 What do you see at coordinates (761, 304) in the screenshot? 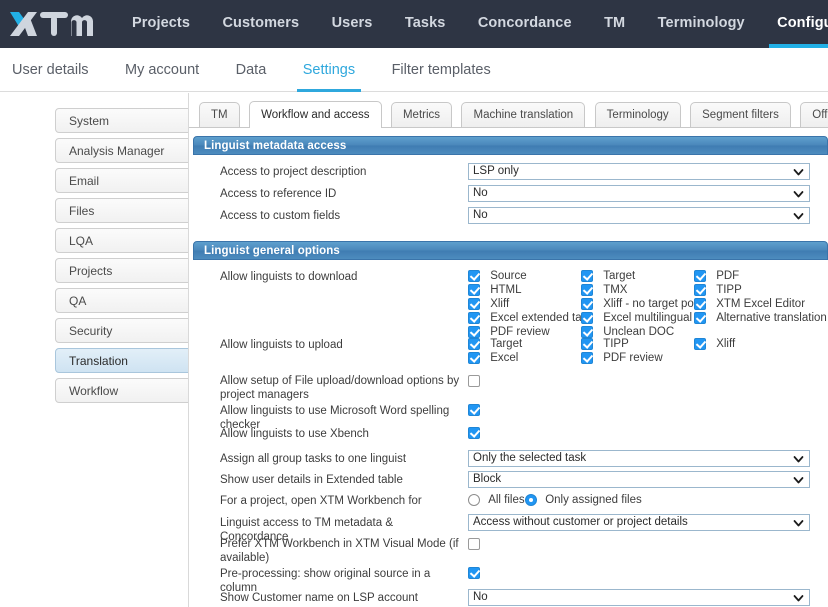
I see `label-download-xtm-excel-editor: XTM Excel Editor` at bounding box center [761, 304].